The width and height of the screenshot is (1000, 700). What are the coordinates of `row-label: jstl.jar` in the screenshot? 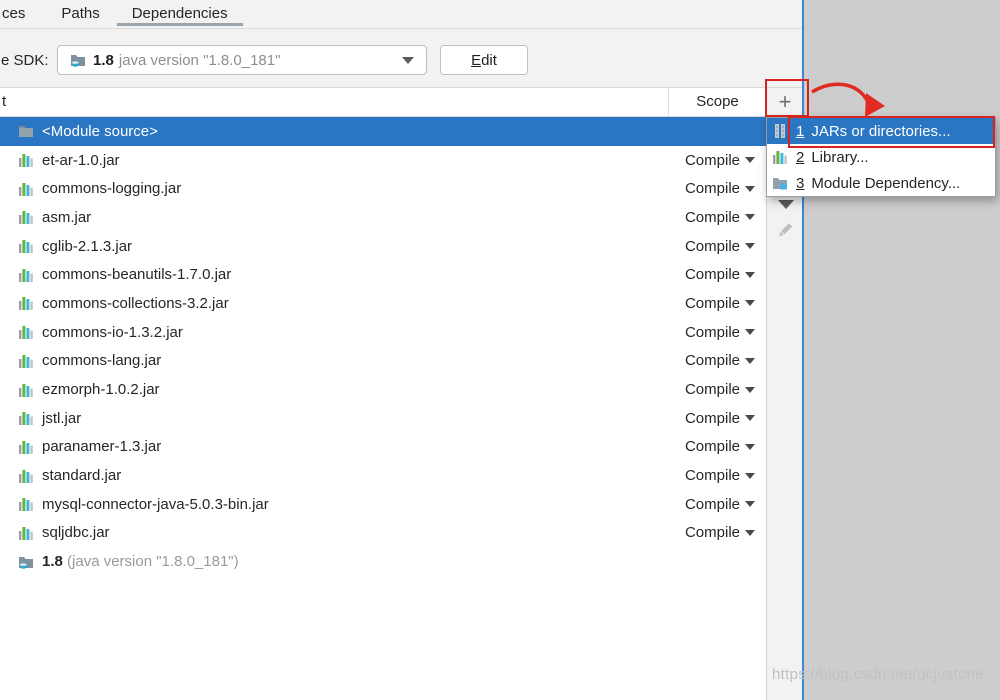 It's located at (62, 418).